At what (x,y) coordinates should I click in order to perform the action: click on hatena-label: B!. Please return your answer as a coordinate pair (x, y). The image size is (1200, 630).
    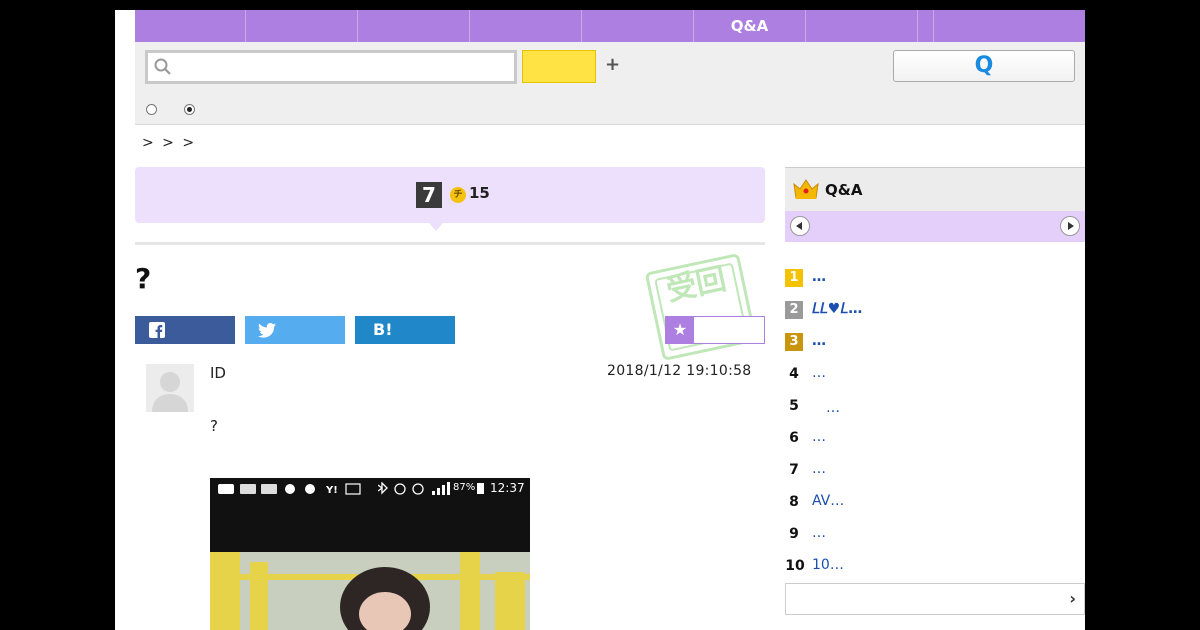
    Looking at the image, I should click on (383, 329).